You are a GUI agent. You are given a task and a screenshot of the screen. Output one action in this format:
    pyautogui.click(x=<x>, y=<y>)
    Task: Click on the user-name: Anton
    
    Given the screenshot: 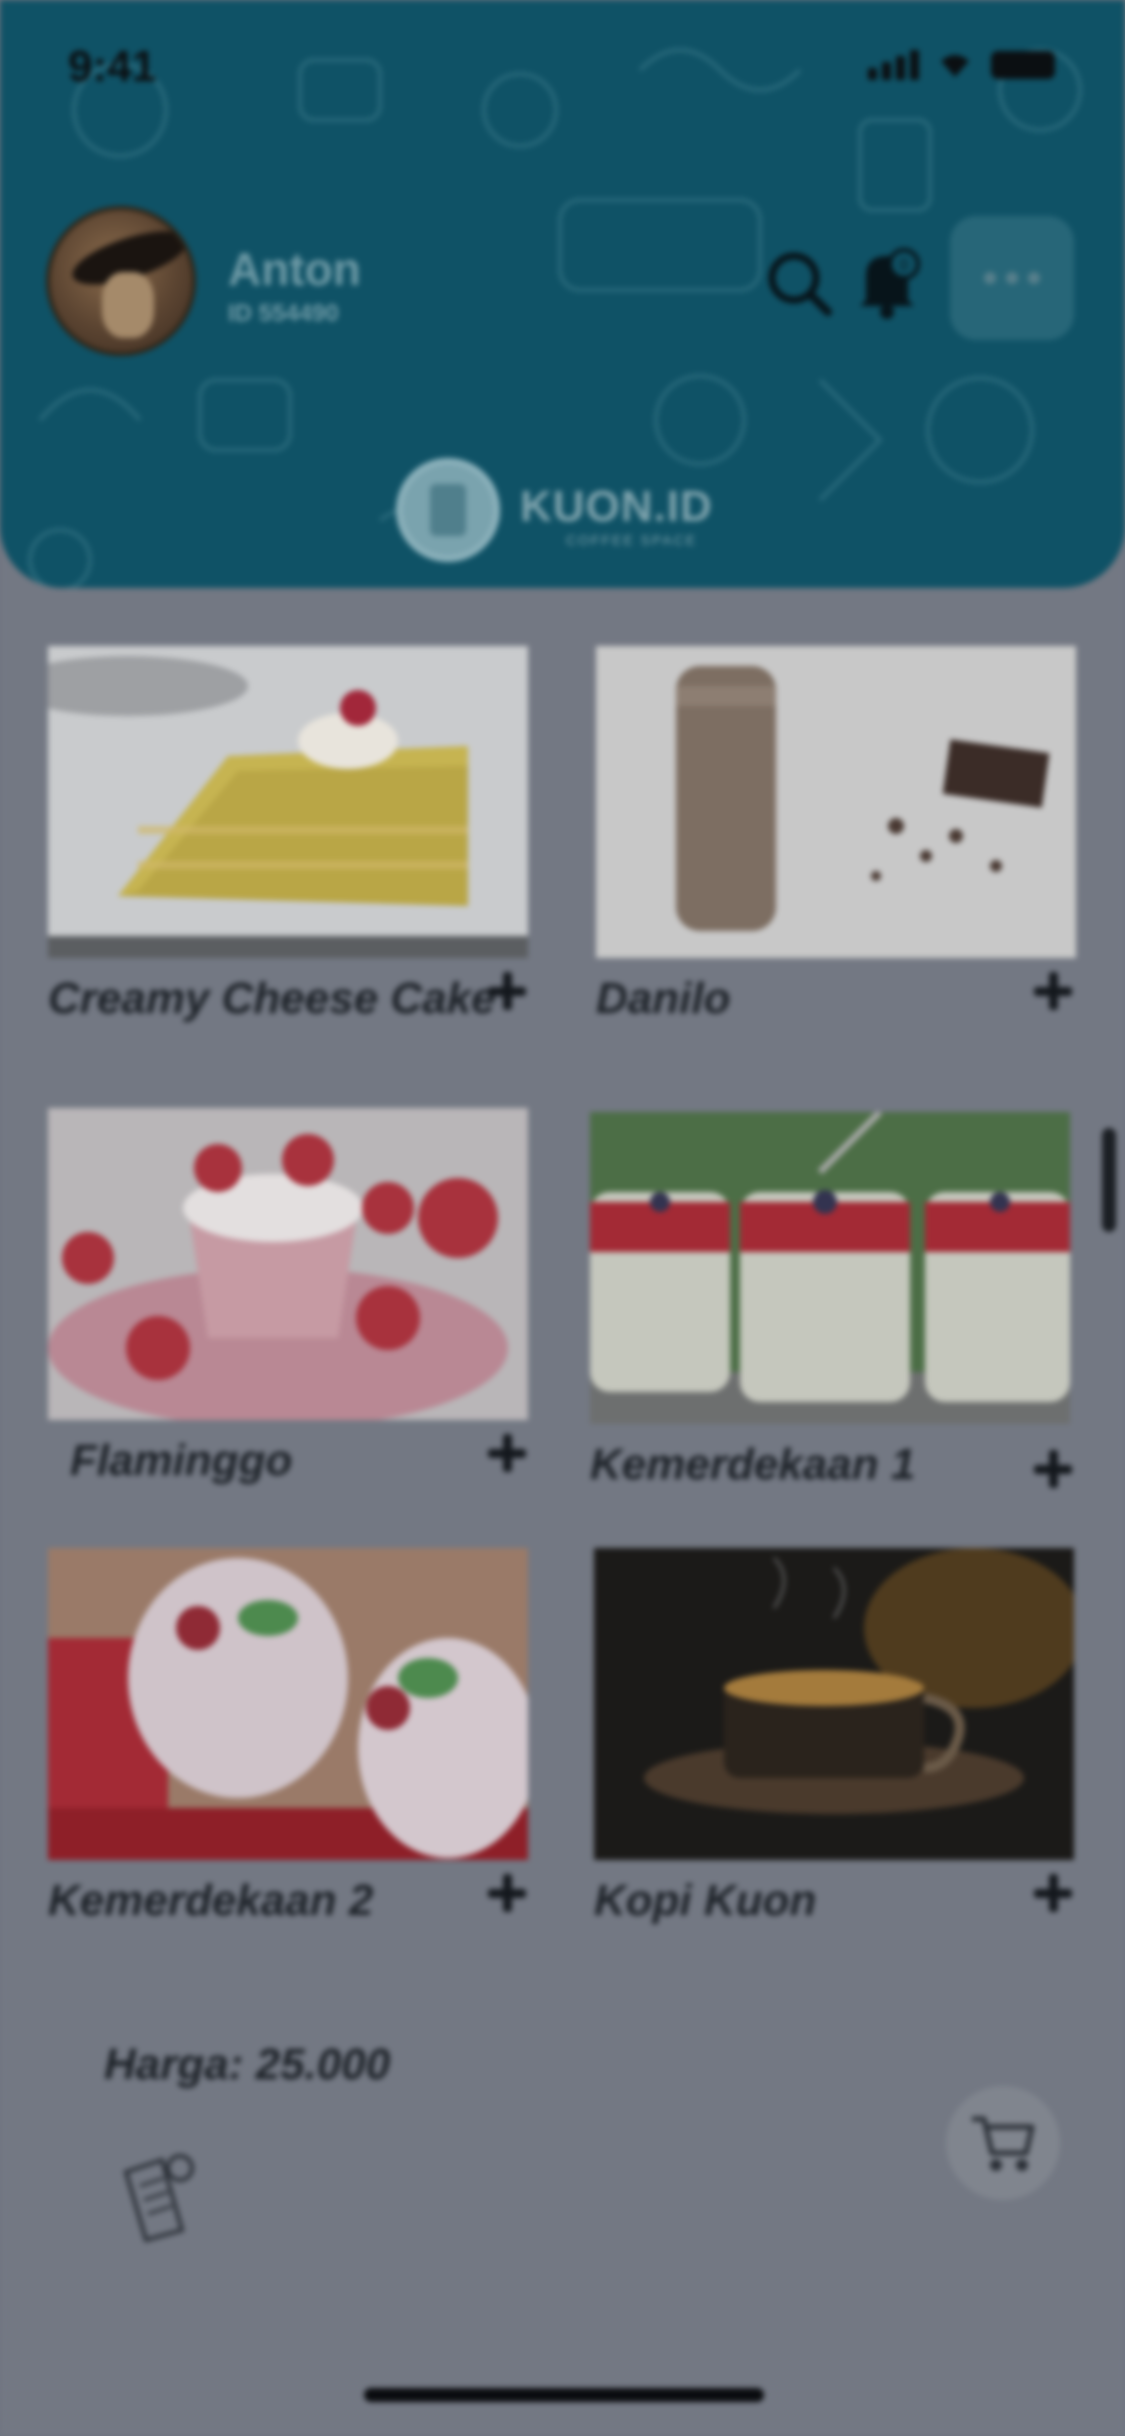 What is the action you would take?
    pyautogui.click(x=294, y=269)
    